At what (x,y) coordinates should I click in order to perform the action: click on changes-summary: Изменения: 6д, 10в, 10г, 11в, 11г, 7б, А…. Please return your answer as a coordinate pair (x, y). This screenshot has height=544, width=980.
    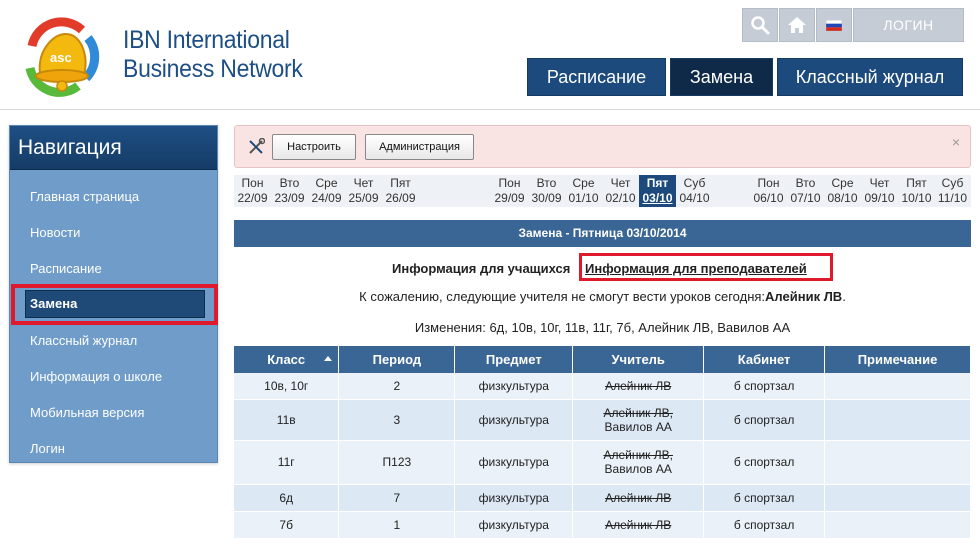
    Looking at the image, I should click on (602, 327).